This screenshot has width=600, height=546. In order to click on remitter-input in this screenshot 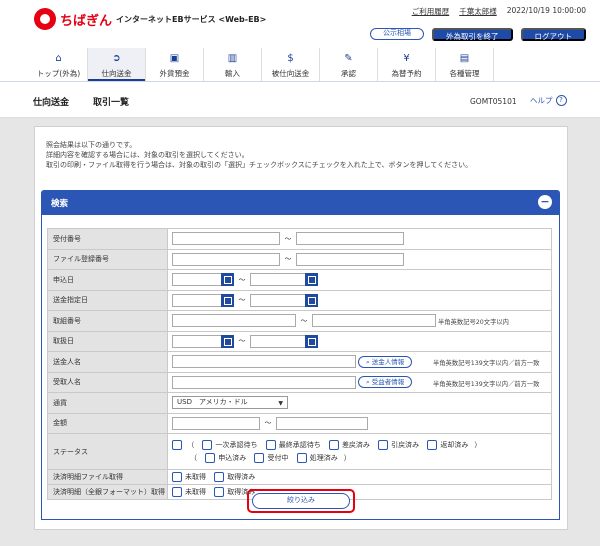, I will do `click(264, 362)`.